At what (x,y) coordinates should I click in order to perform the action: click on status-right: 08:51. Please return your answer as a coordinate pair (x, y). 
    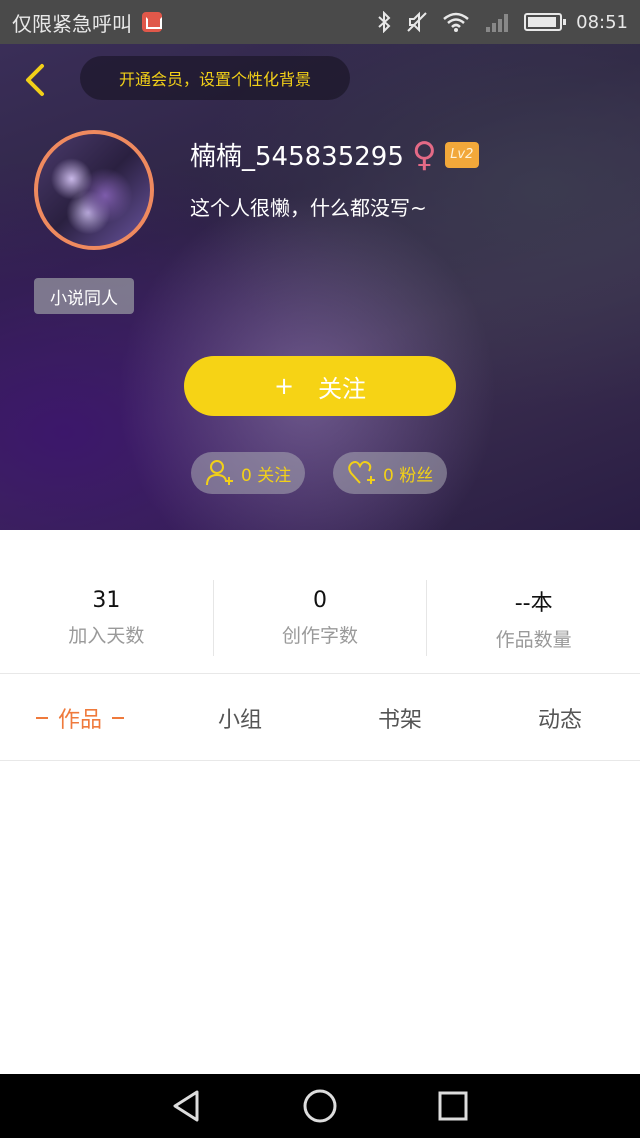
    Looking at the image, I should click on (502, 22).